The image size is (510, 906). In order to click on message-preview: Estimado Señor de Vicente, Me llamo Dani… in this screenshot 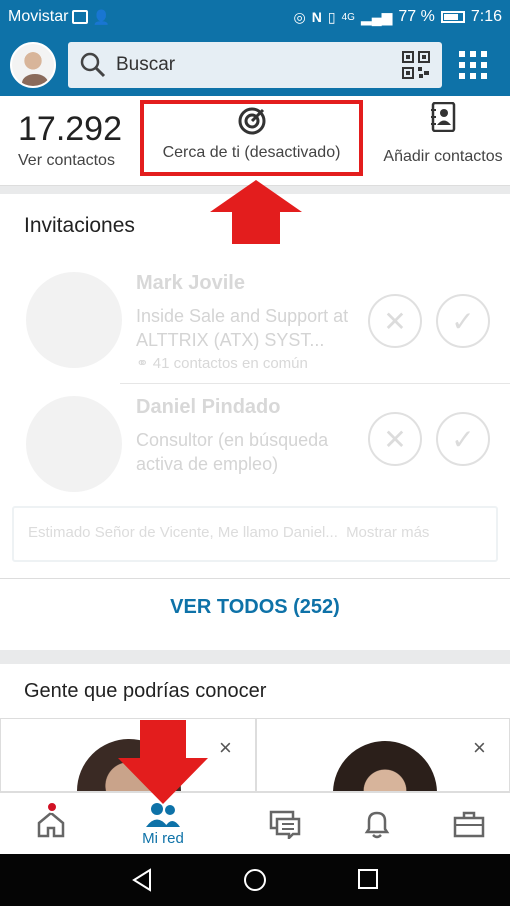, I will do `click(183, 532)`.